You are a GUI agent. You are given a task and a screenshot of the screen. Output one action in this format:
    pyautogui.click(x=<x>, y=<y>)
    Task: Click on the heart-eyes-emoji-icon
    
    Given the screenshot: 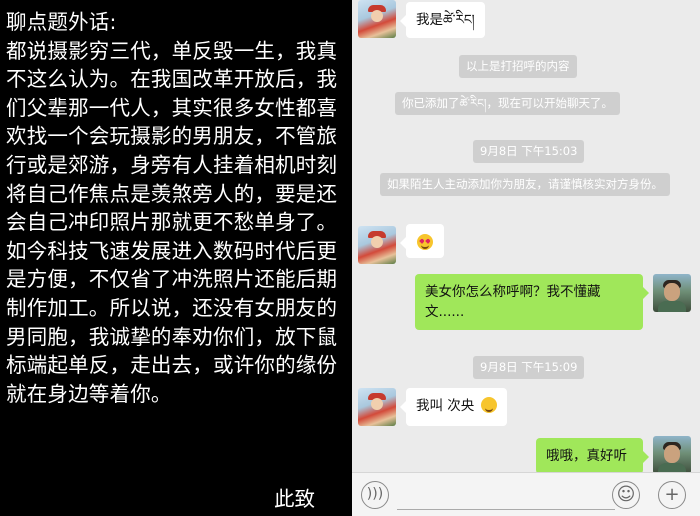 What is the action you would take?
    pyautogui.click(x=425, y=242)
    